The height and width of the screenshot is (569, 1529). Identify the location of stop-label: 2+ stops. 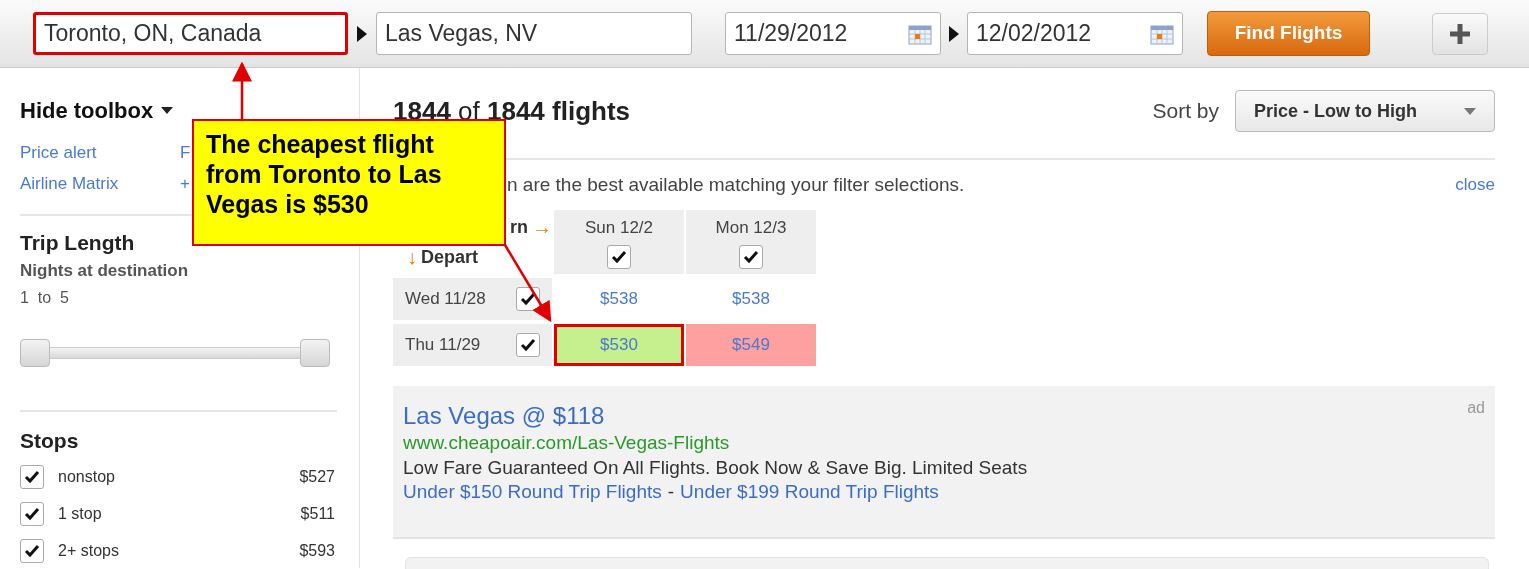
(89, 551).